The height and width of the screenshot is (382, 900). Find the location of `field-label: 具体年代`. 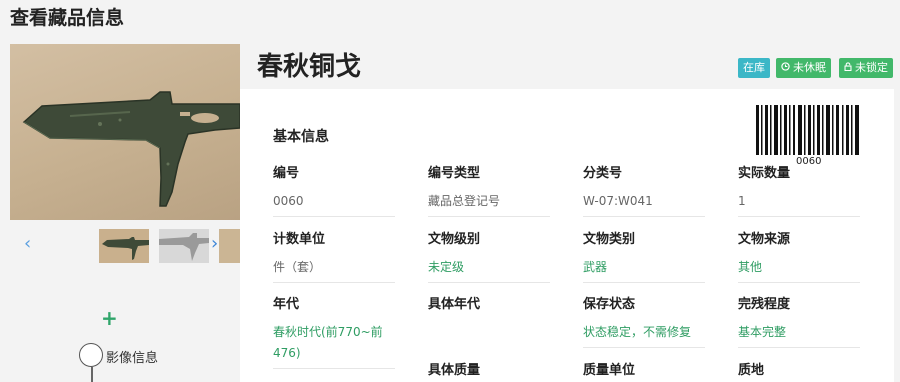

field-label: 具体年代 is located at coordinates (454, 304).